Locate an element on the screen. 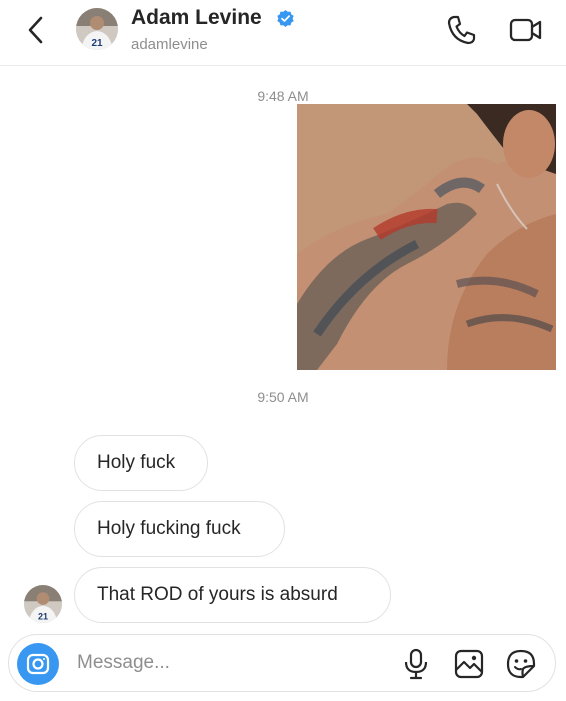 The height and width of the screenshot is (701, 566). message-bubble: That ROD of yours is absurd is located at coordinates (232, 595).